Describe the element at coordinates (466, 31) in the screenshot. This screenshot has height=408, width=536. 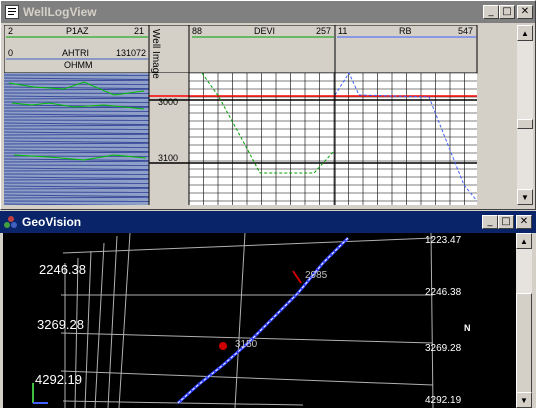
I see `rb-max: 547` at that location.